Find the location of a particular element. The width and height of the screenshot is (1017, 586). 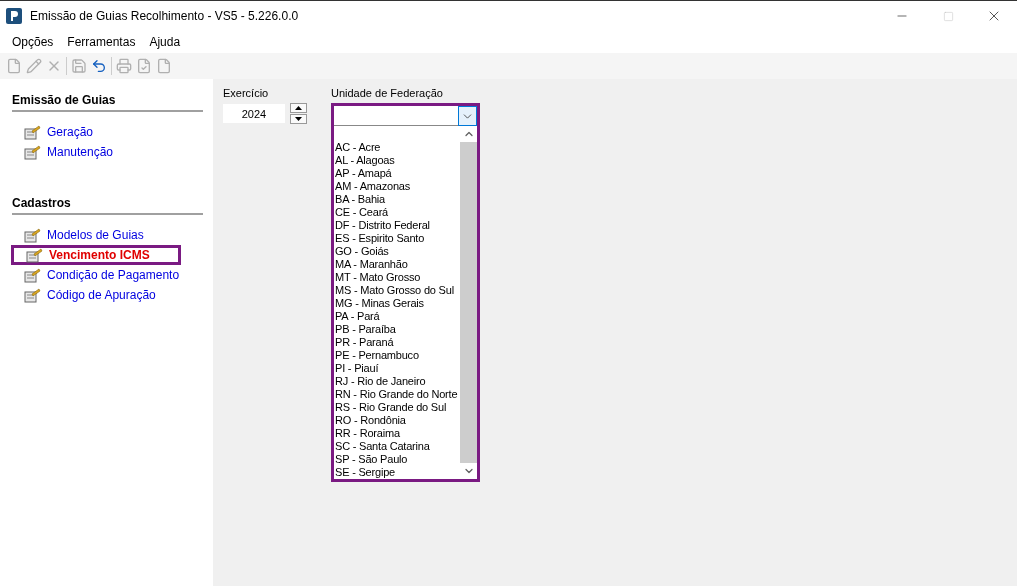

dropdown-option: GO - Goiás is located at coordinates (397, 251).